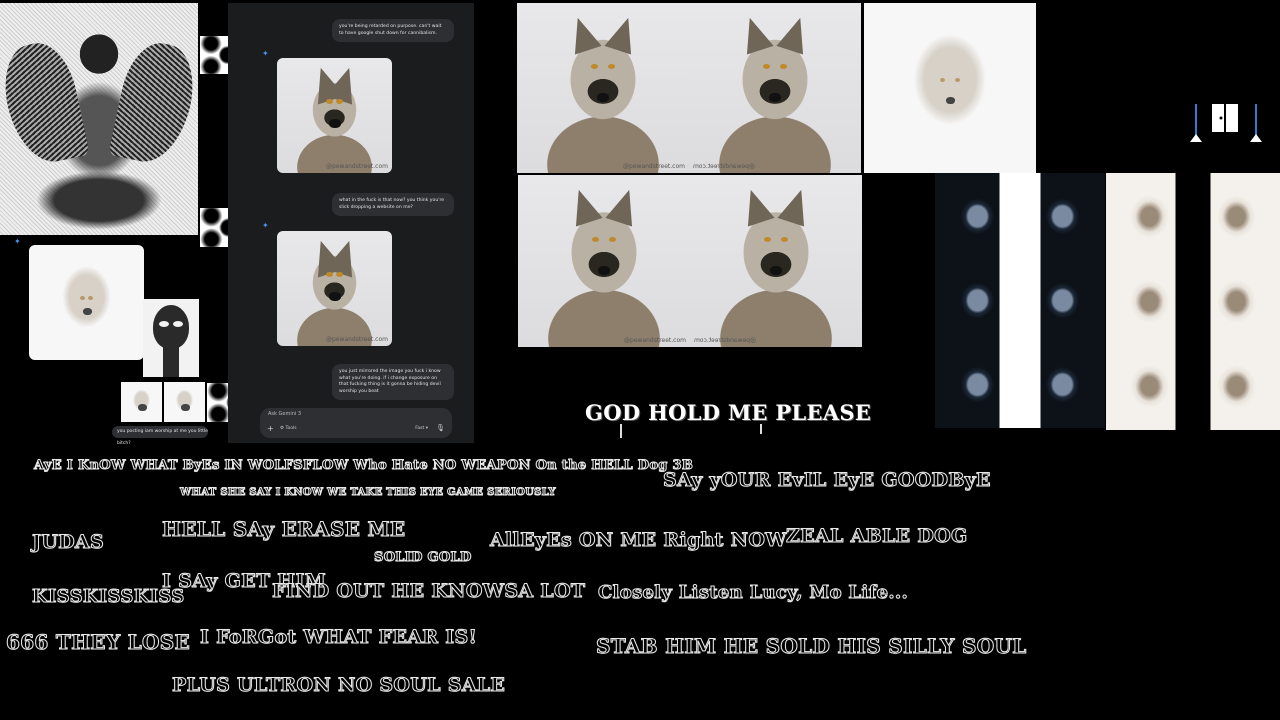 This screenshot has width=1280, height=720. I want to click on door-icon, so click(1226, 123).